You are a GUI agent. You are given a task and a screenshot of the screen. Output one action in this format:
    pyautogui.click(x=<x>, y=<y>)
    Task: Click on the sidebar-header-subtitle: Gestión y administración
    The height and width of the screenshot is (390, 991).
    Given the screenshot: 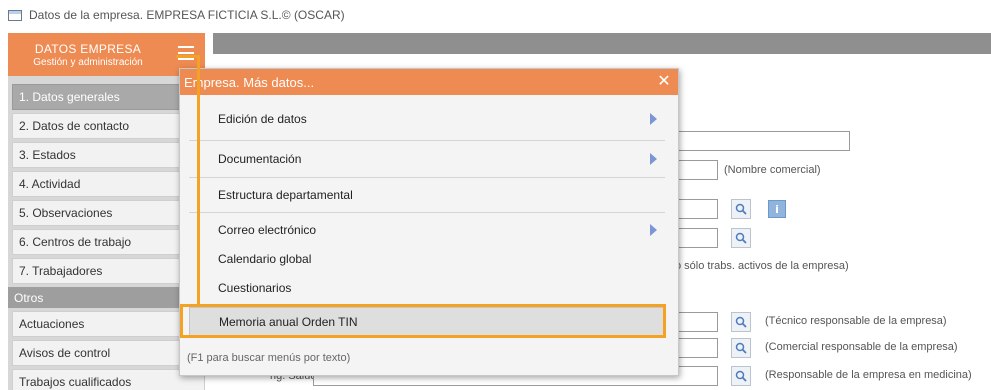 What is the action you would take?
    pyautogui.click(x=88, y=62)
    